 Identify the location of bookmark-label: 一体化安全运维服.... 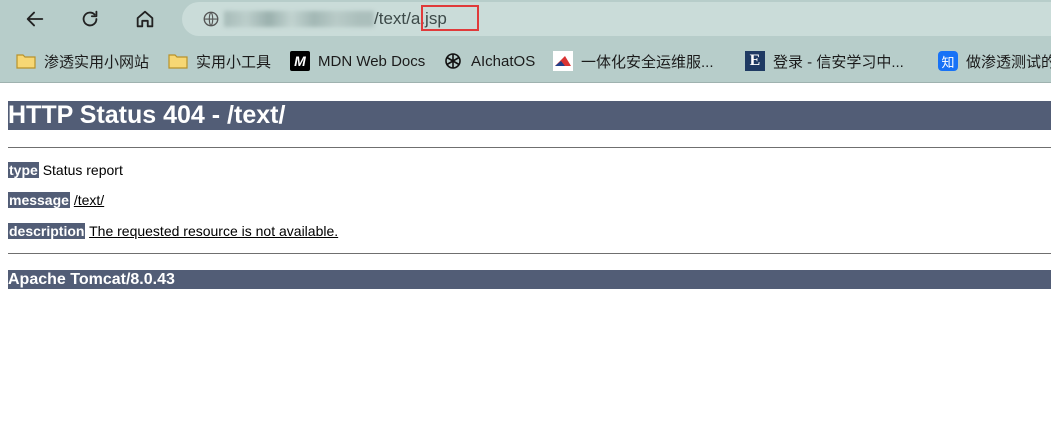
(647, 62).